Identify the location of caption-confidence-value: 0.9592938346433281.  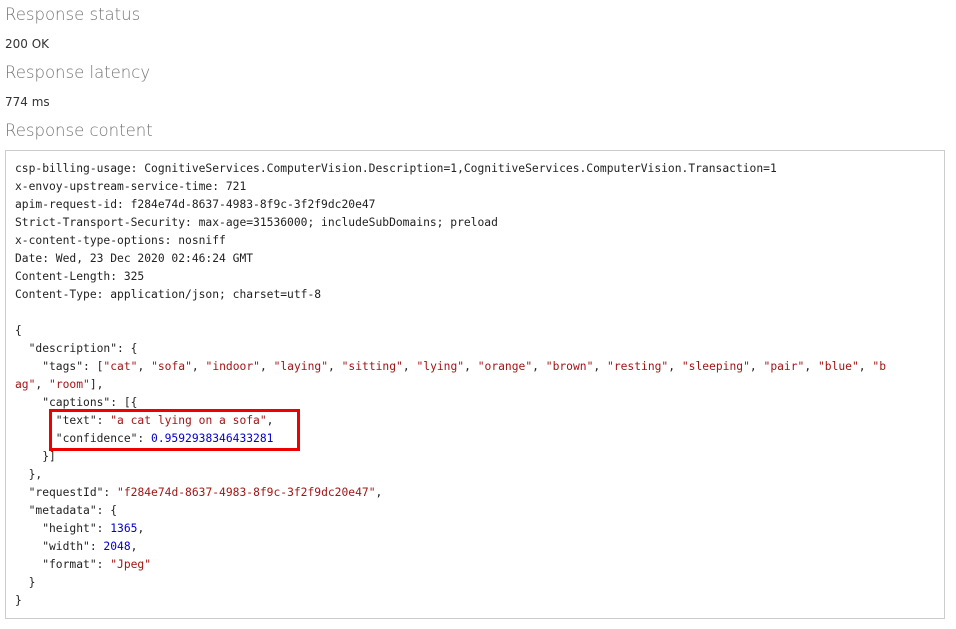
(212, 438).